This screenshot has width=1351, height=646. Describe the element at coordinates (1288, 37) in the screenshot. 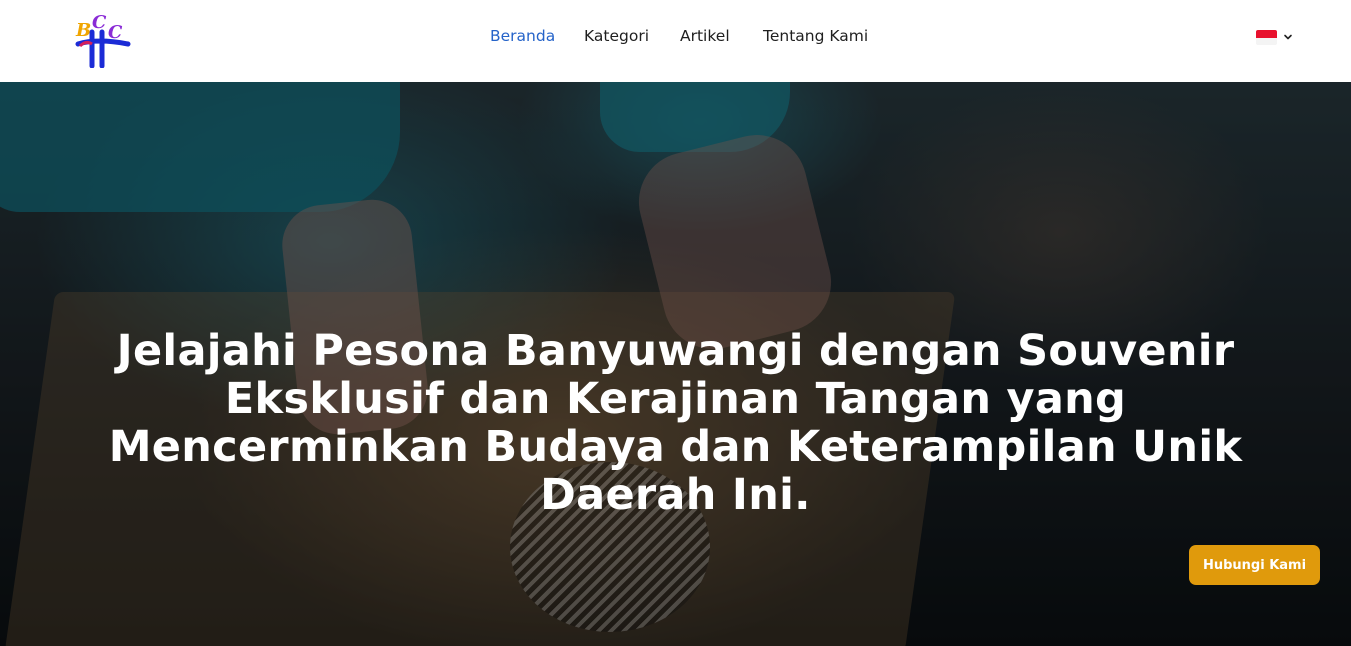

I see `chevron-down-icon` at that location.